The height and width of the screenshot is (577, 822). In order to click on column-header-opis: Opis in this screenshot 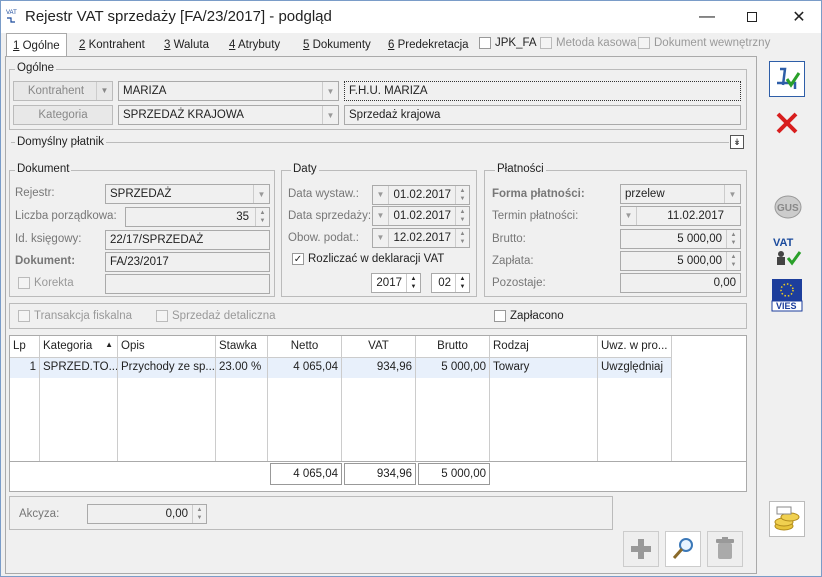, I will do `click(167, 347)`.